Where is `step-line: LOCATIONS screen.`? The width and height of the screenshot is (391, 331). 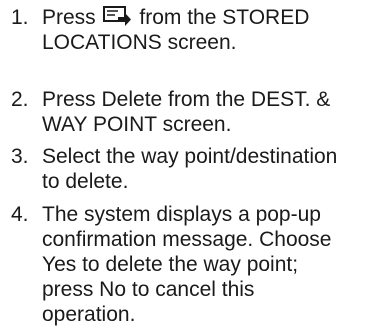 step-line: LOCATIONS screen. is located at coordinates (139, 42).